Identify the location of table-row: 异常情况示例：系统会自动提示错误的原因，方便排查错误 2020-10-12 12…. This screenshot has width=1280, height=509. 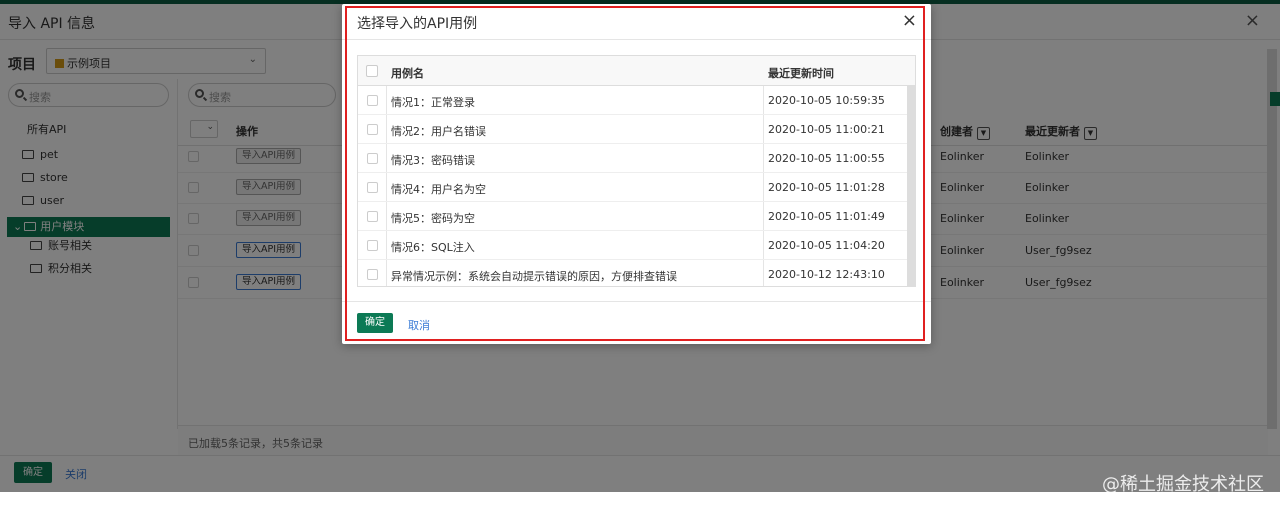
(636, 273).